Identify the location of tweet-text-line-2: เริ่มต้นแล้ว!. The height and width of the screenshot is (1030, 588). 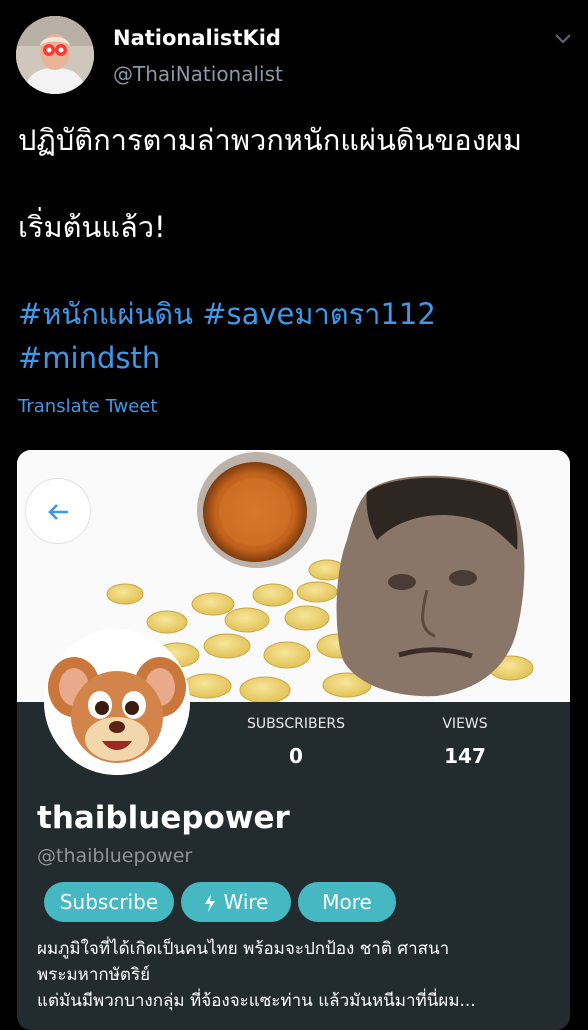
(92, 227).